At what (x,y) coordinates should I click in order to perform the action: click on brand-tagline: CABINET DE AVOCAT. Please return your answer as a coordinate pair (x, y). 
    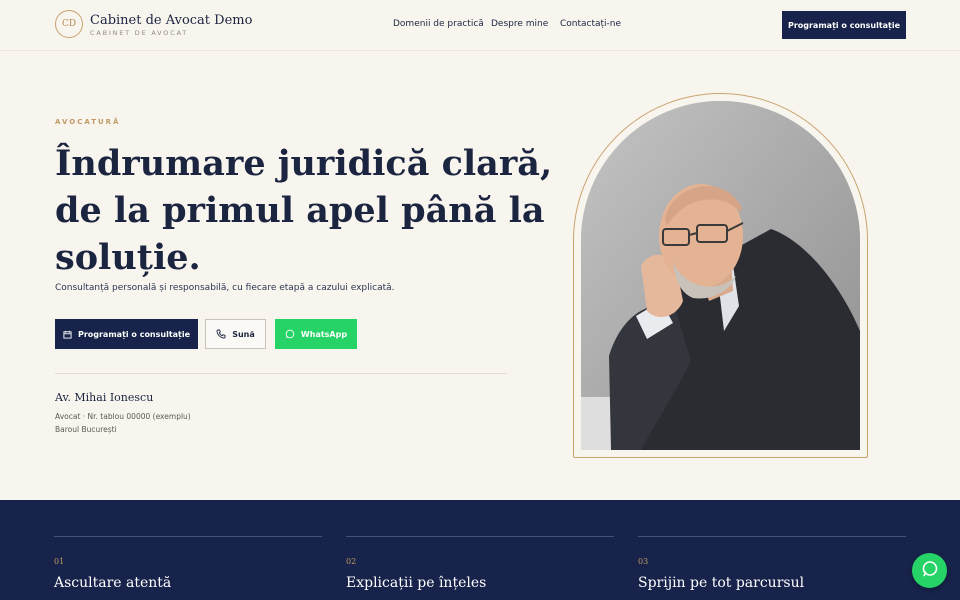
    Looking at the image, I should click on (139, 33).